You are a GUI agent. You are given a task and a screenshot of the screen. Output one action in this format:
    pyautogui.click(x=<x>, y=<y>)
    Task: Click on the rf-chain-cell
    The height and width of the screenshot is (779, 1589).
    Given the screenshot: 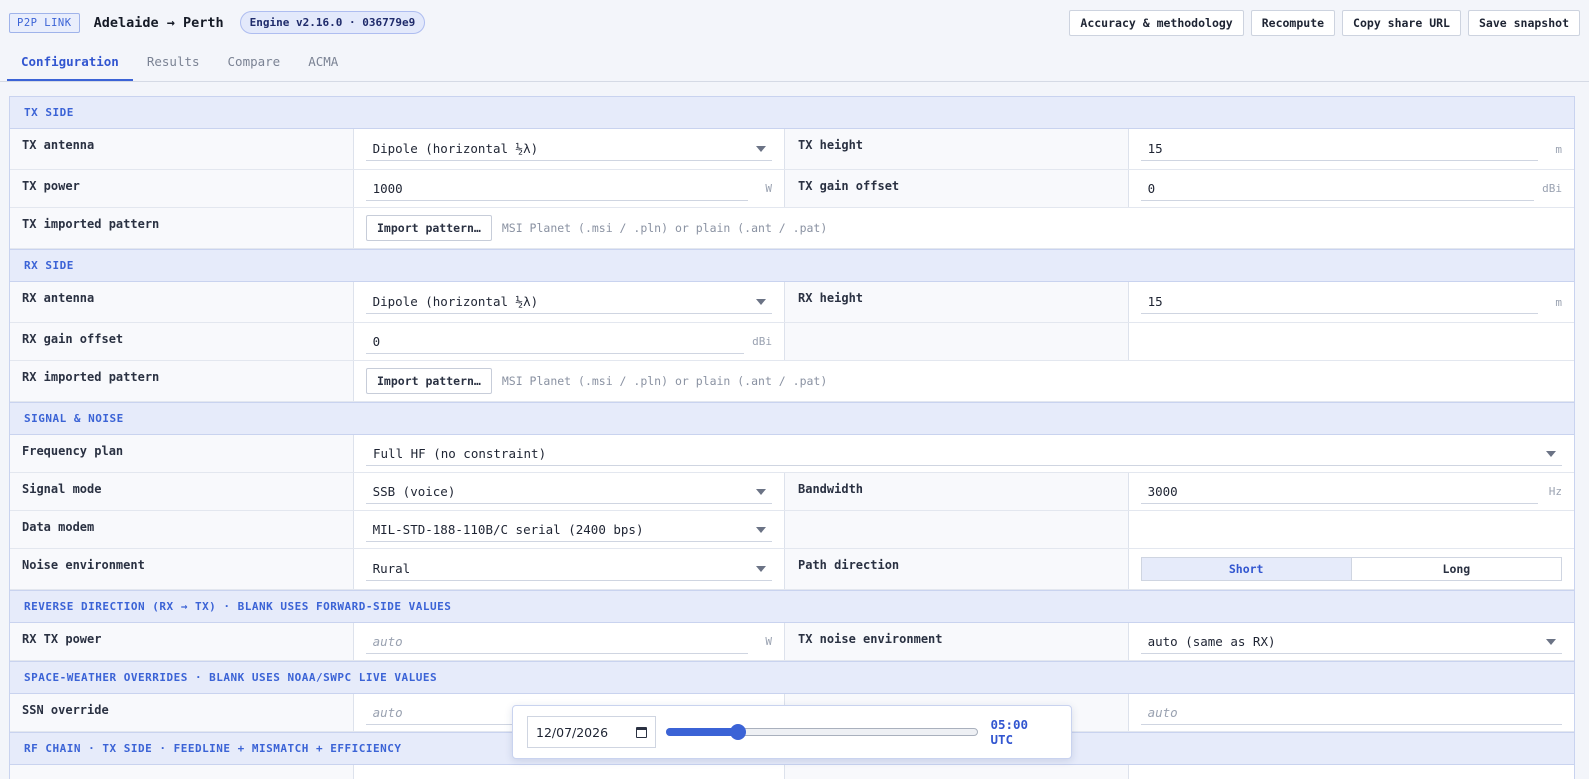 What is the action you would take?
    pyautogui.click(x=569, y=772)
    